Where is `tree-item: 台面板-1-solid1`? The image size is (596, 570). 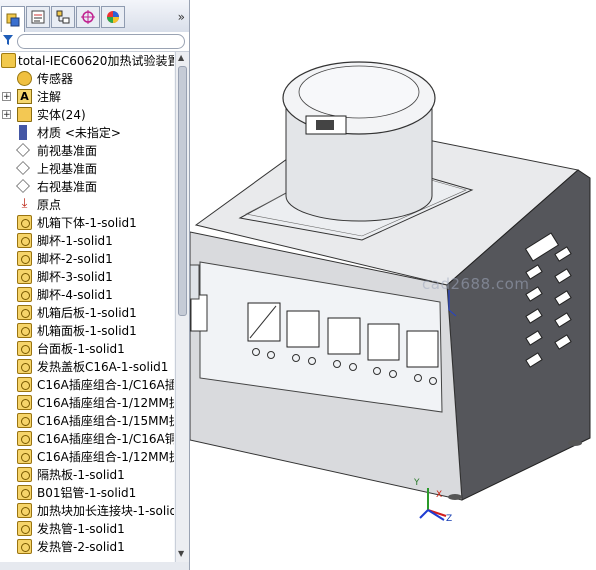 tree-item: 台面板-1-solid1 is located at coordinates (87, 349).